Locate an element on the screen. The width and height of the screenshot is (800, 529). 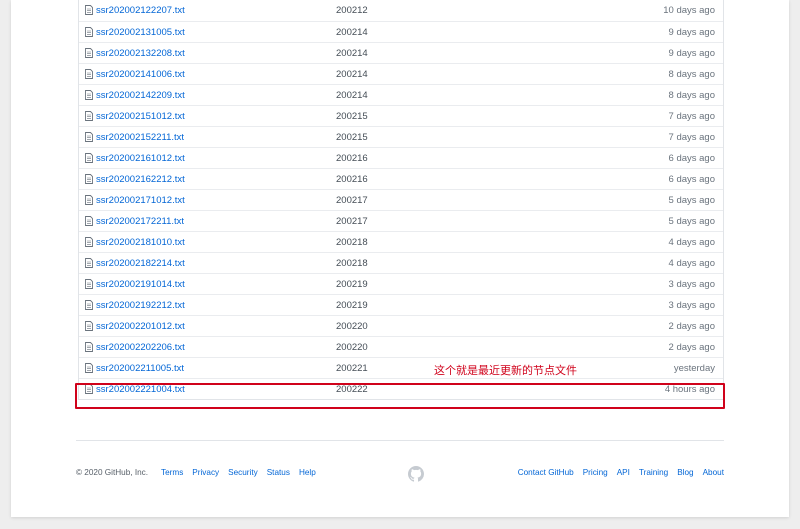
footer-link-api: API is located at coordinates (623, 472).